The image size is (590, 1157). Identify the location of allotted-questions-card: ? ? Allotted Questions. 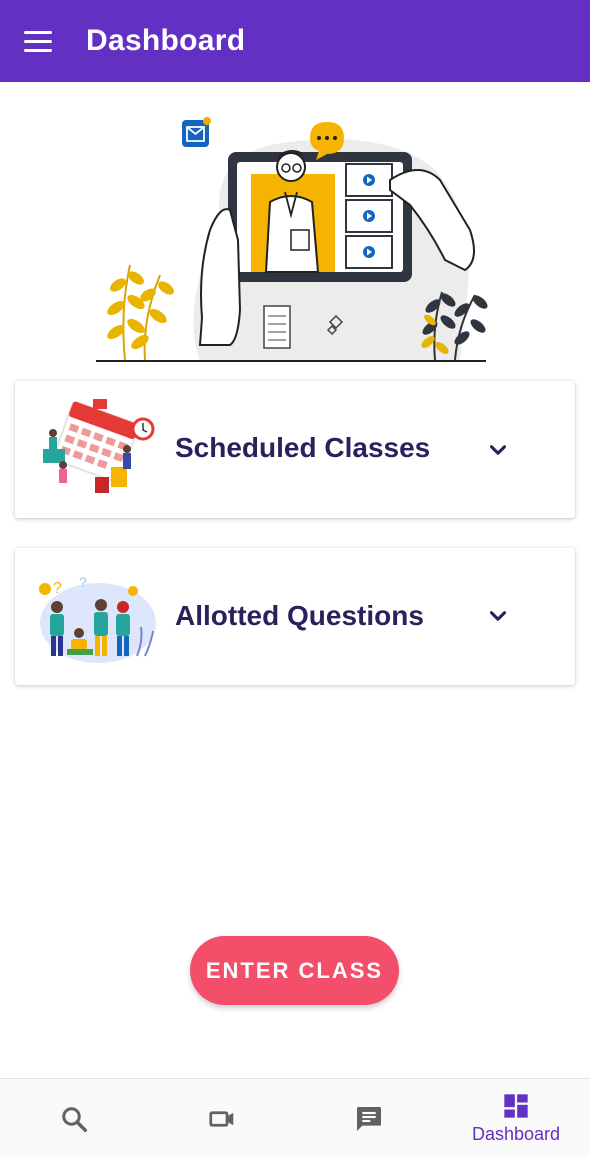
(295, 616).